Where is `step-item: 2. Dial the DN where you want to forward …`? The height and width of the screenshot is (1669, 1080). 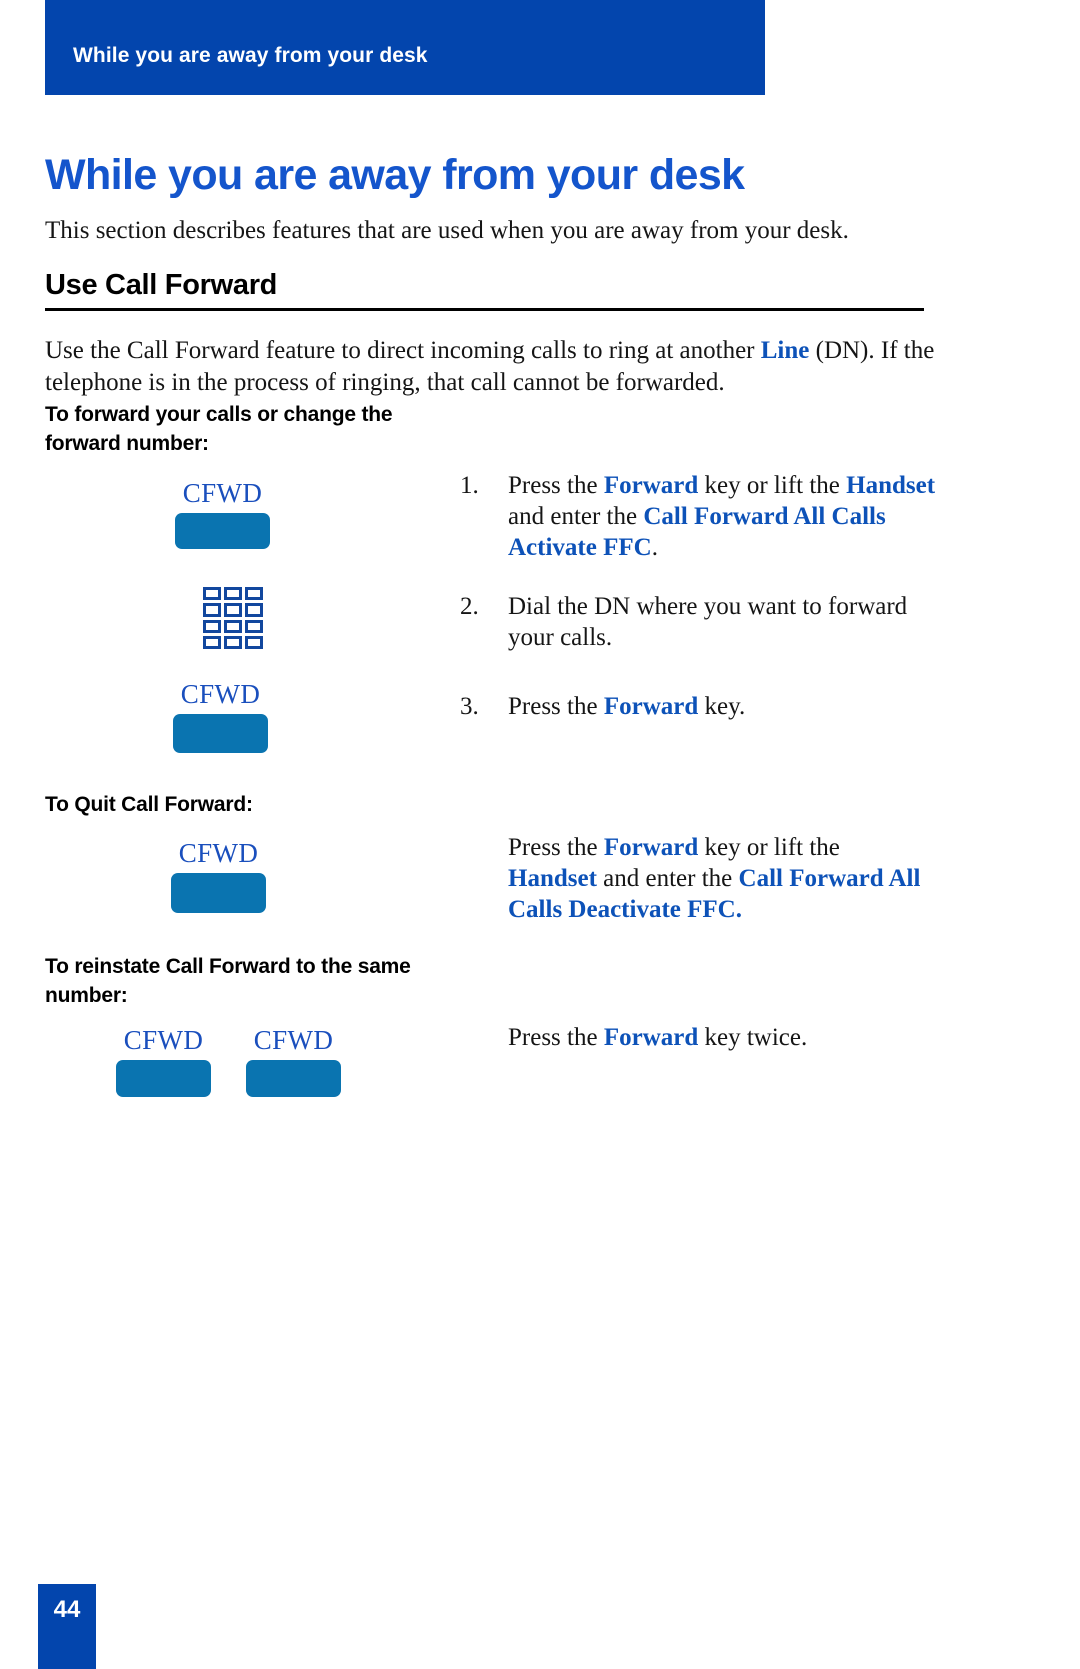 step-item: 2. Dial the DN where you want to forward … is located at coordinates (700, 622).